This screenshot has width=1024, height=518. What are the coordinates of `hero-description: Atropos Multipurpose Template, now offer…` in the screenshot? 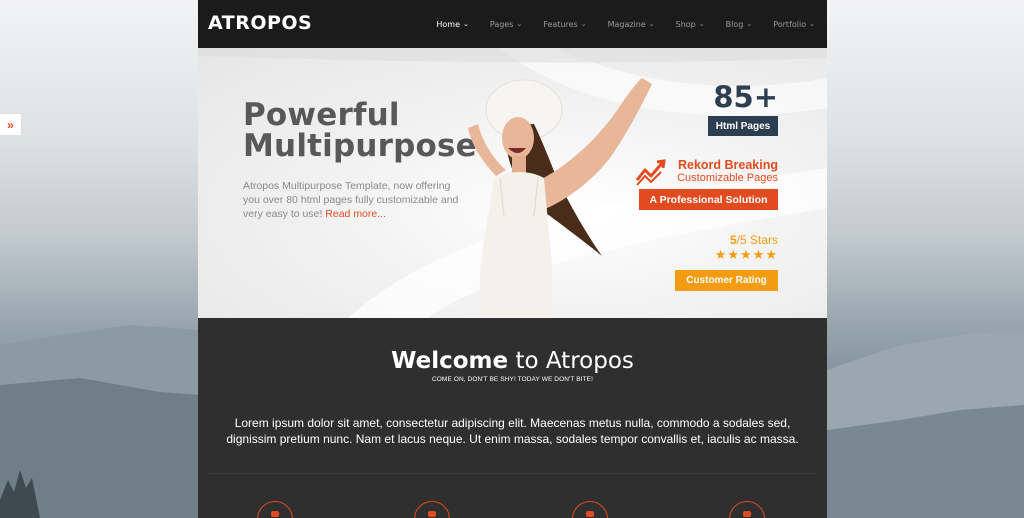 It's located at (351, 200).